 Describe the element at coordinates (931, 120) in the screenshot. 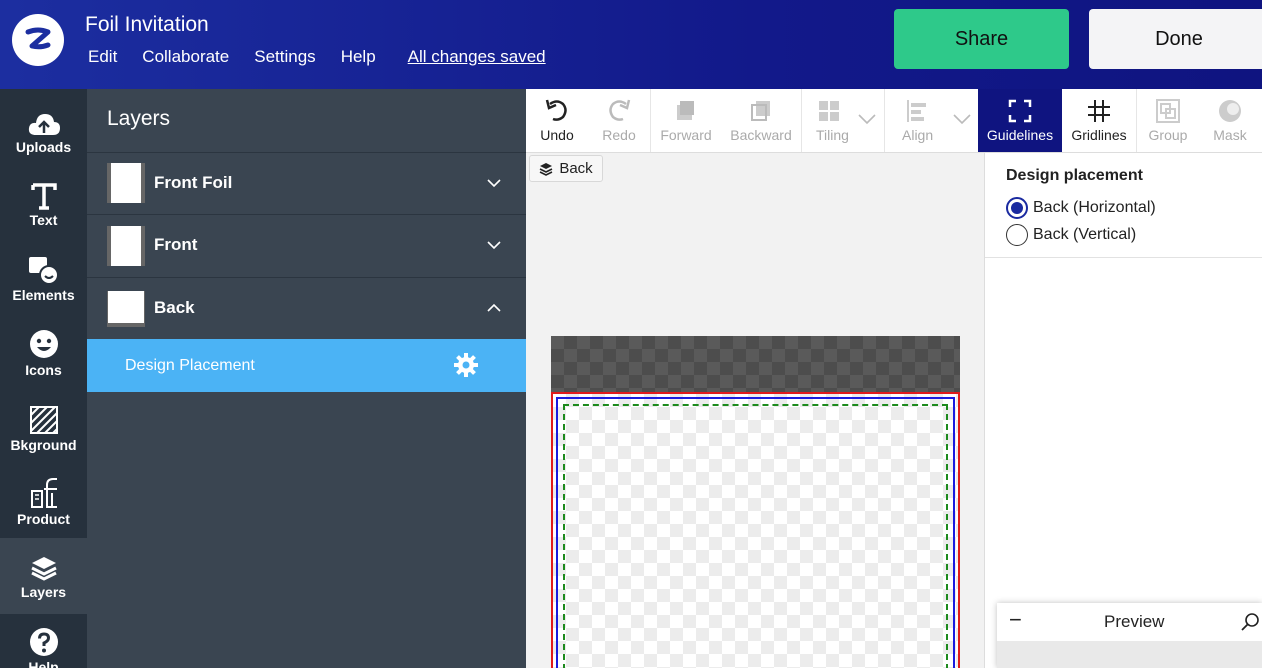

I see `align-button: Align` at that location.